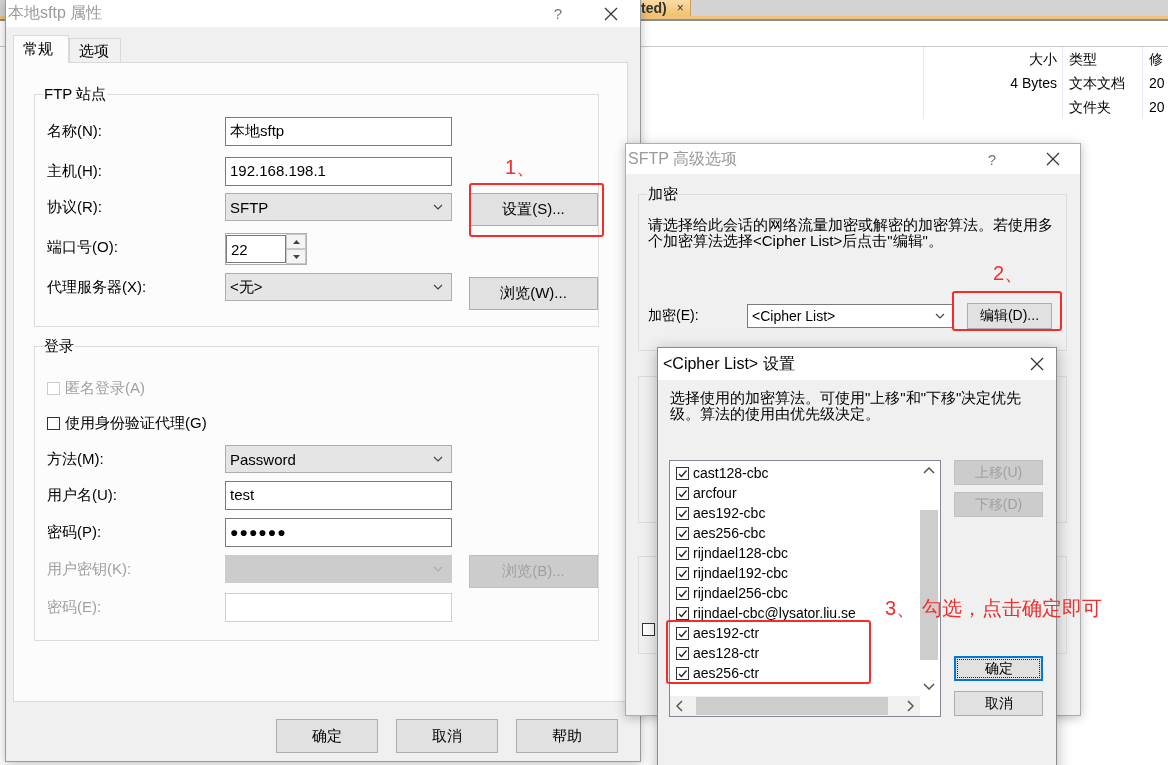  What do you see at coordinates (929, 470) in the screenshot?
I see `scroll-up-icon` at bounding box center [929, 470].